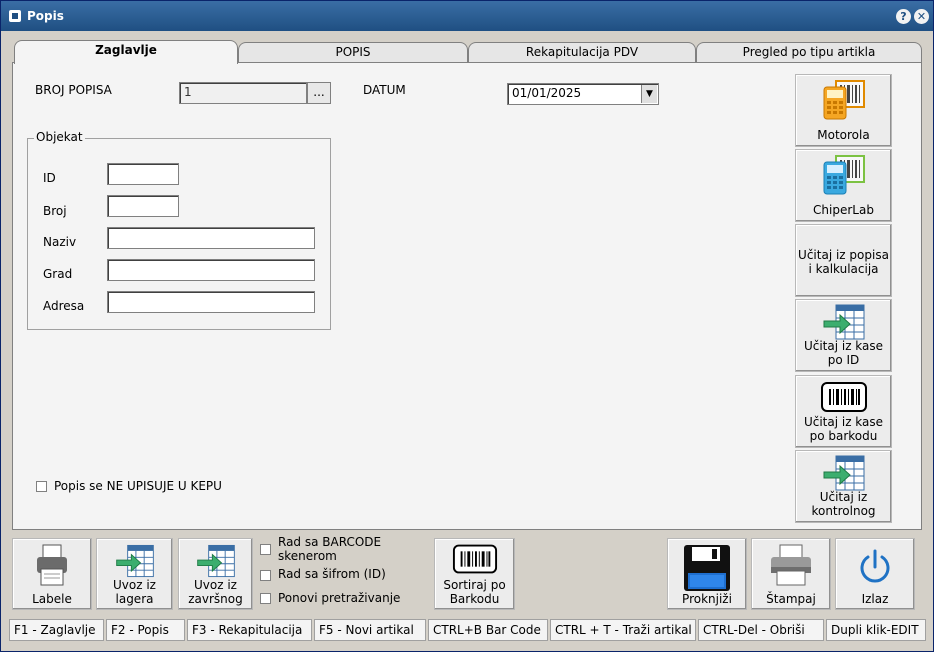 This screenshot has height=652, width=934. Describe the element at coordinates (15, 16) in the screenshot. I see `app-icon` at that location.